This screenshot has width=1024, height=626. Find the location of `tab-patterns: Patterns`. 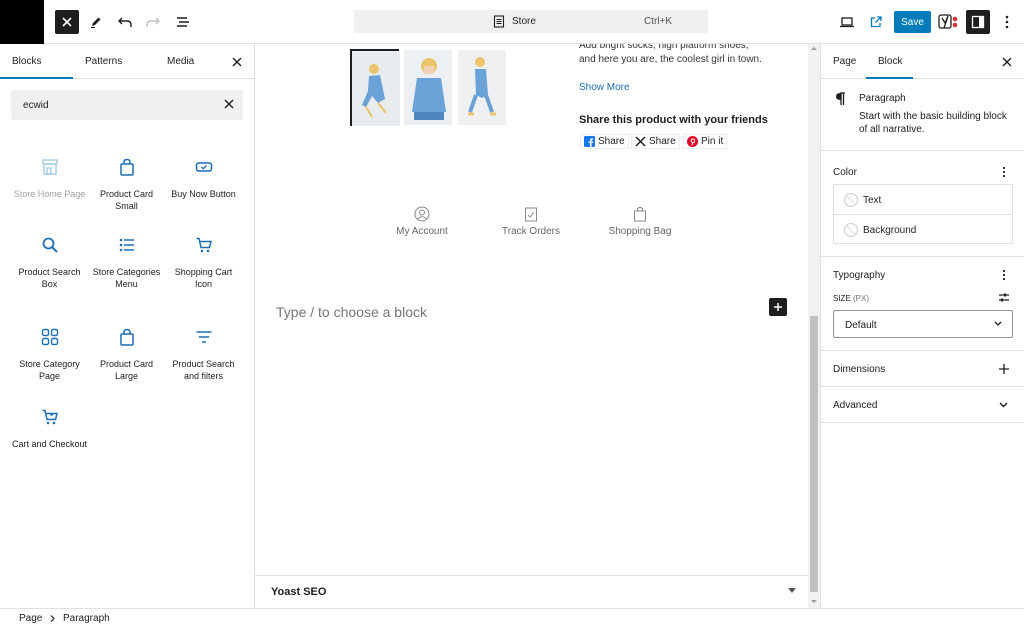

tab-patterns: Patterns is located at coordinates (103, 61).